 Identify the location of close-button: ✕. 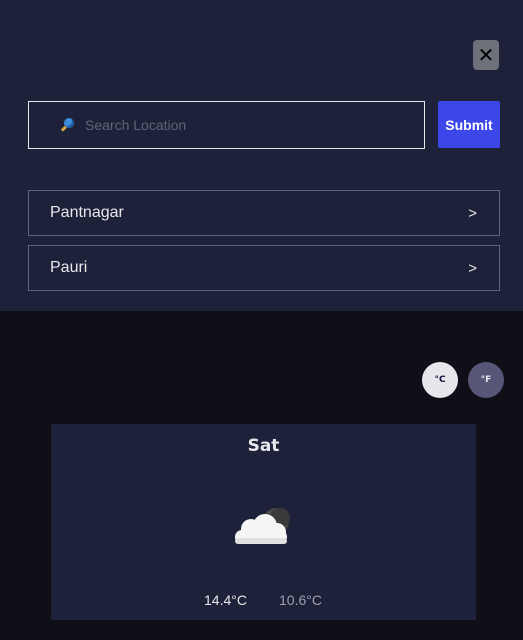
(486, 55).